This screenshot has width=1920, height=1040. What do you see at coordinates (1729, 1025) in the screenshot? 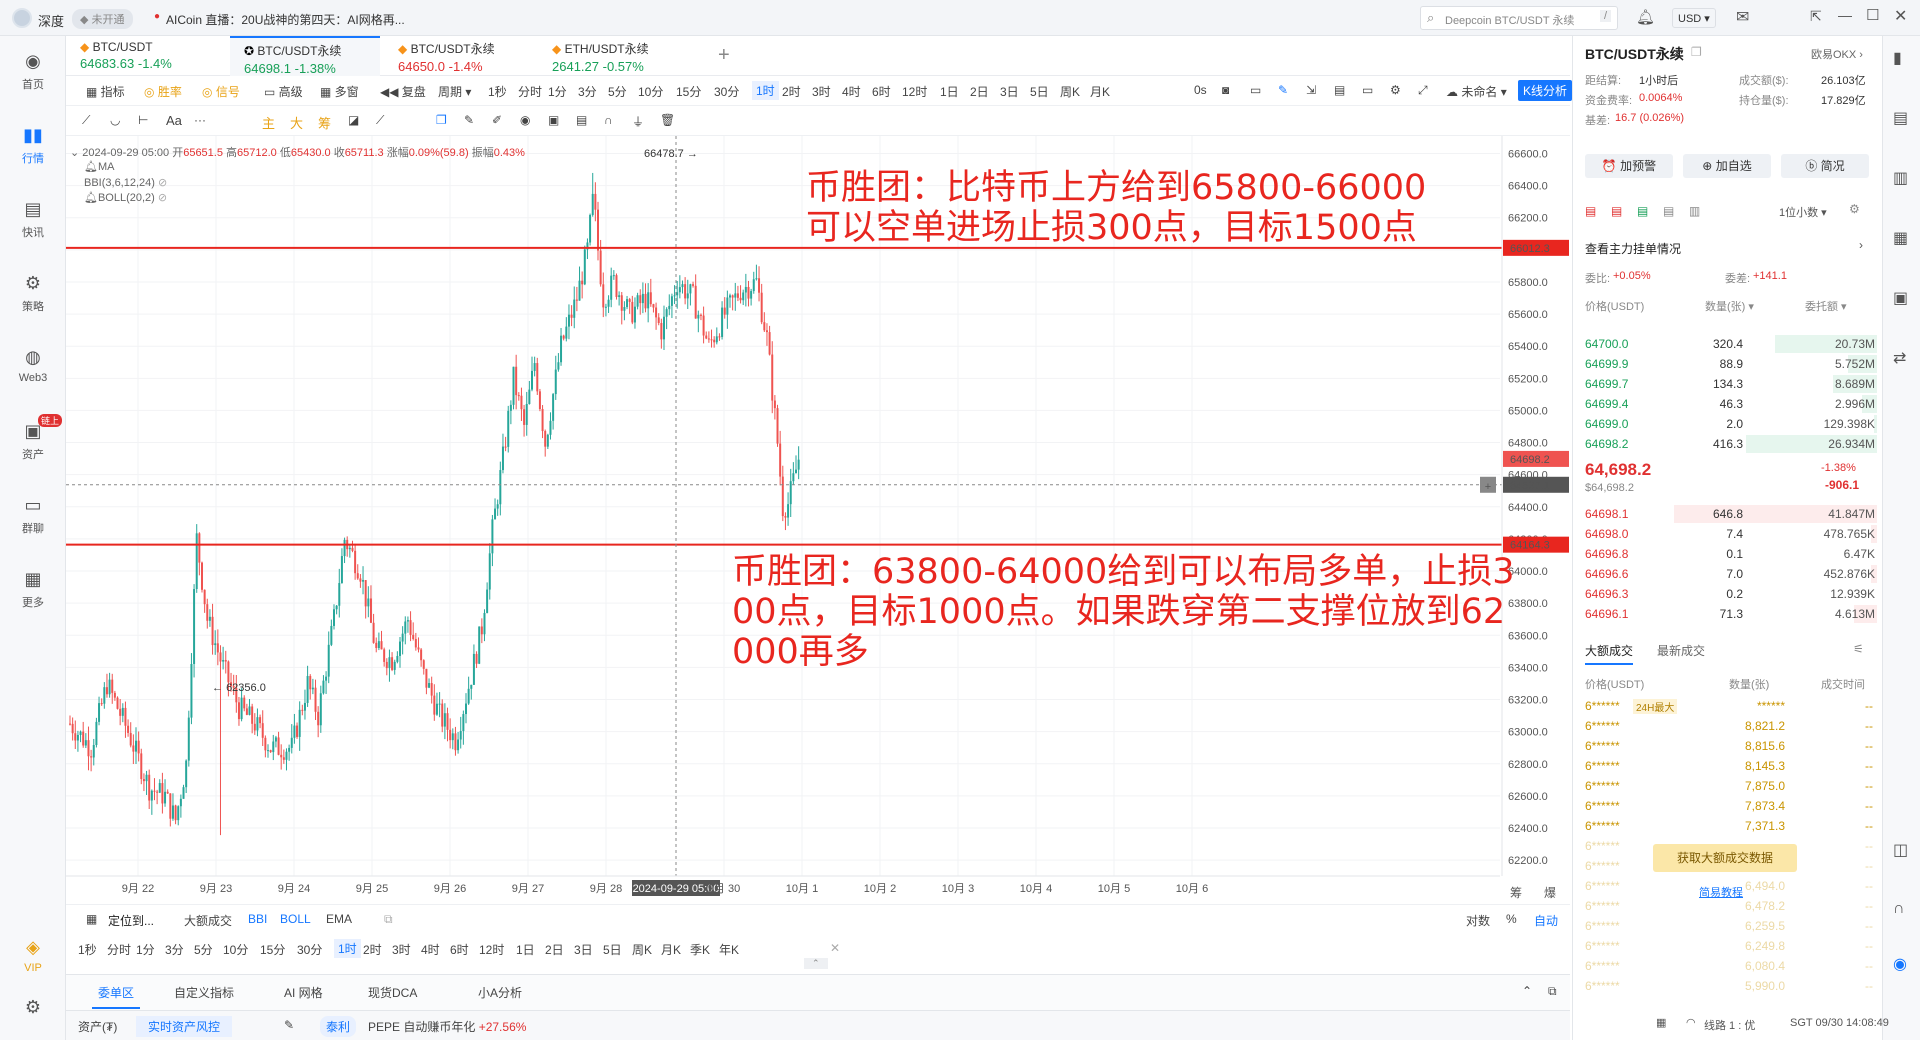
I see `line-status: 线路 1 : 优` at bounding box center [1729, 1025].